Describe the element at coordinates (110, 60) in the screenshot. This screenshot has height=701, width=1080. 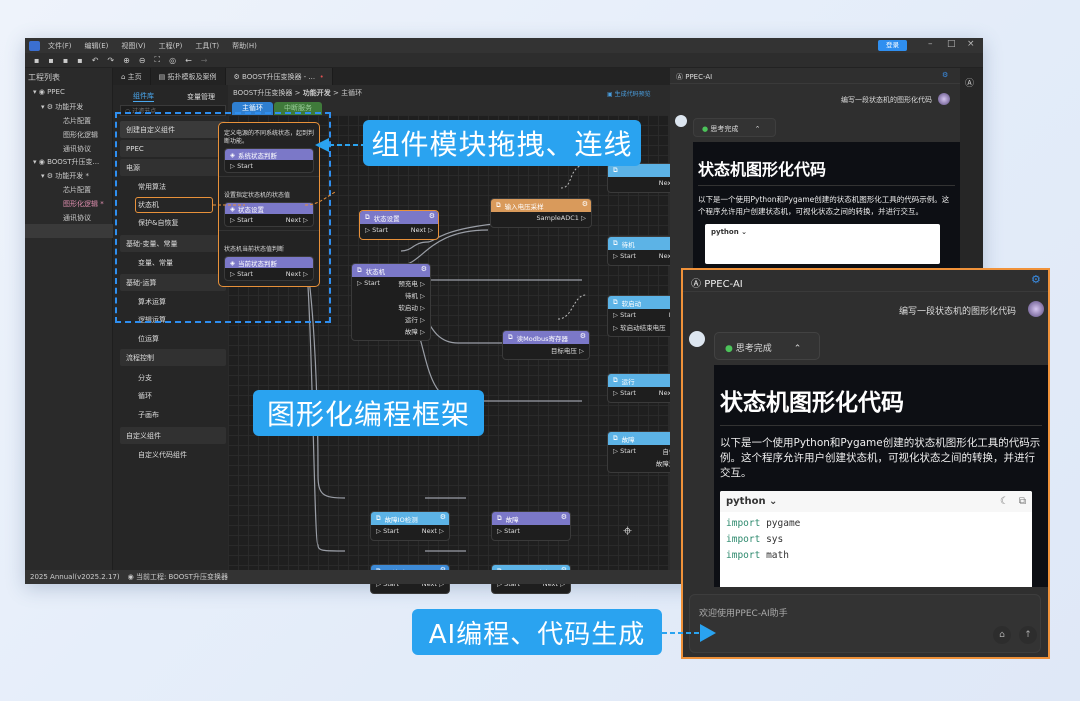
I see `redo-icon: ↷` at that location.